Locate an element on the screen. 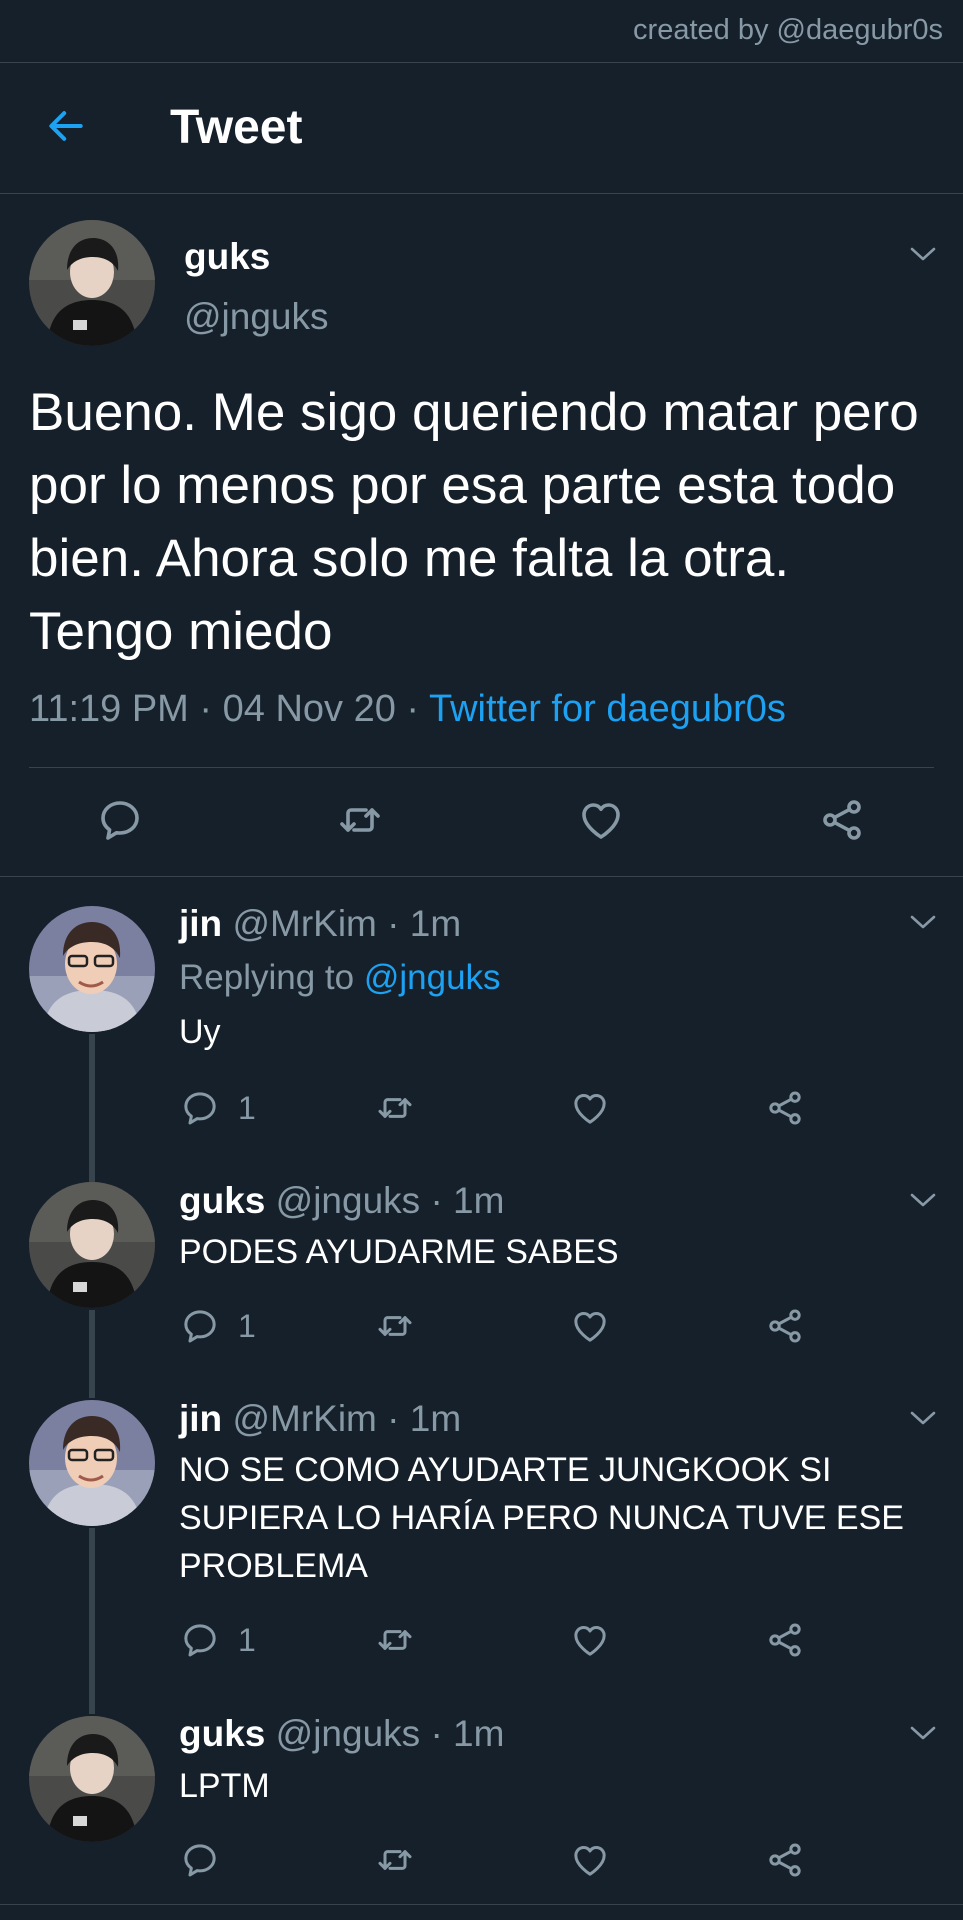  reply-text: PODES AYUDARME SABES is located at coordinates (399, 1252).